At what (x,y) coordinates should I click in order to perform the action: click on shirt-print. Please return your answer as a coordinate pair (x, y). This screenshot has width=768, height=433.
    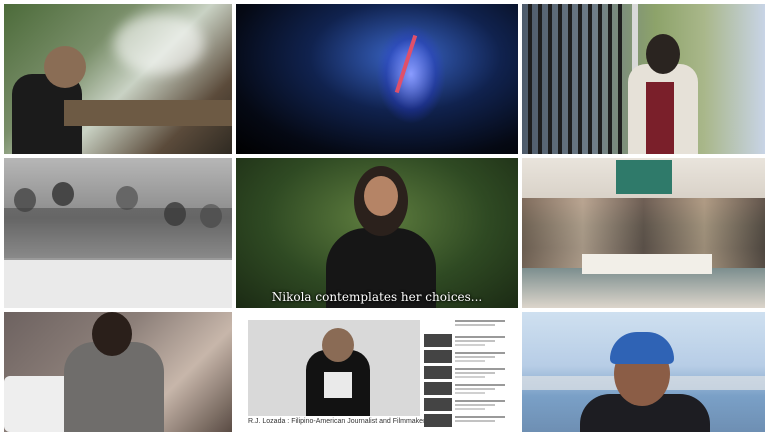
    Looking at the image, I should click on (338, 385).